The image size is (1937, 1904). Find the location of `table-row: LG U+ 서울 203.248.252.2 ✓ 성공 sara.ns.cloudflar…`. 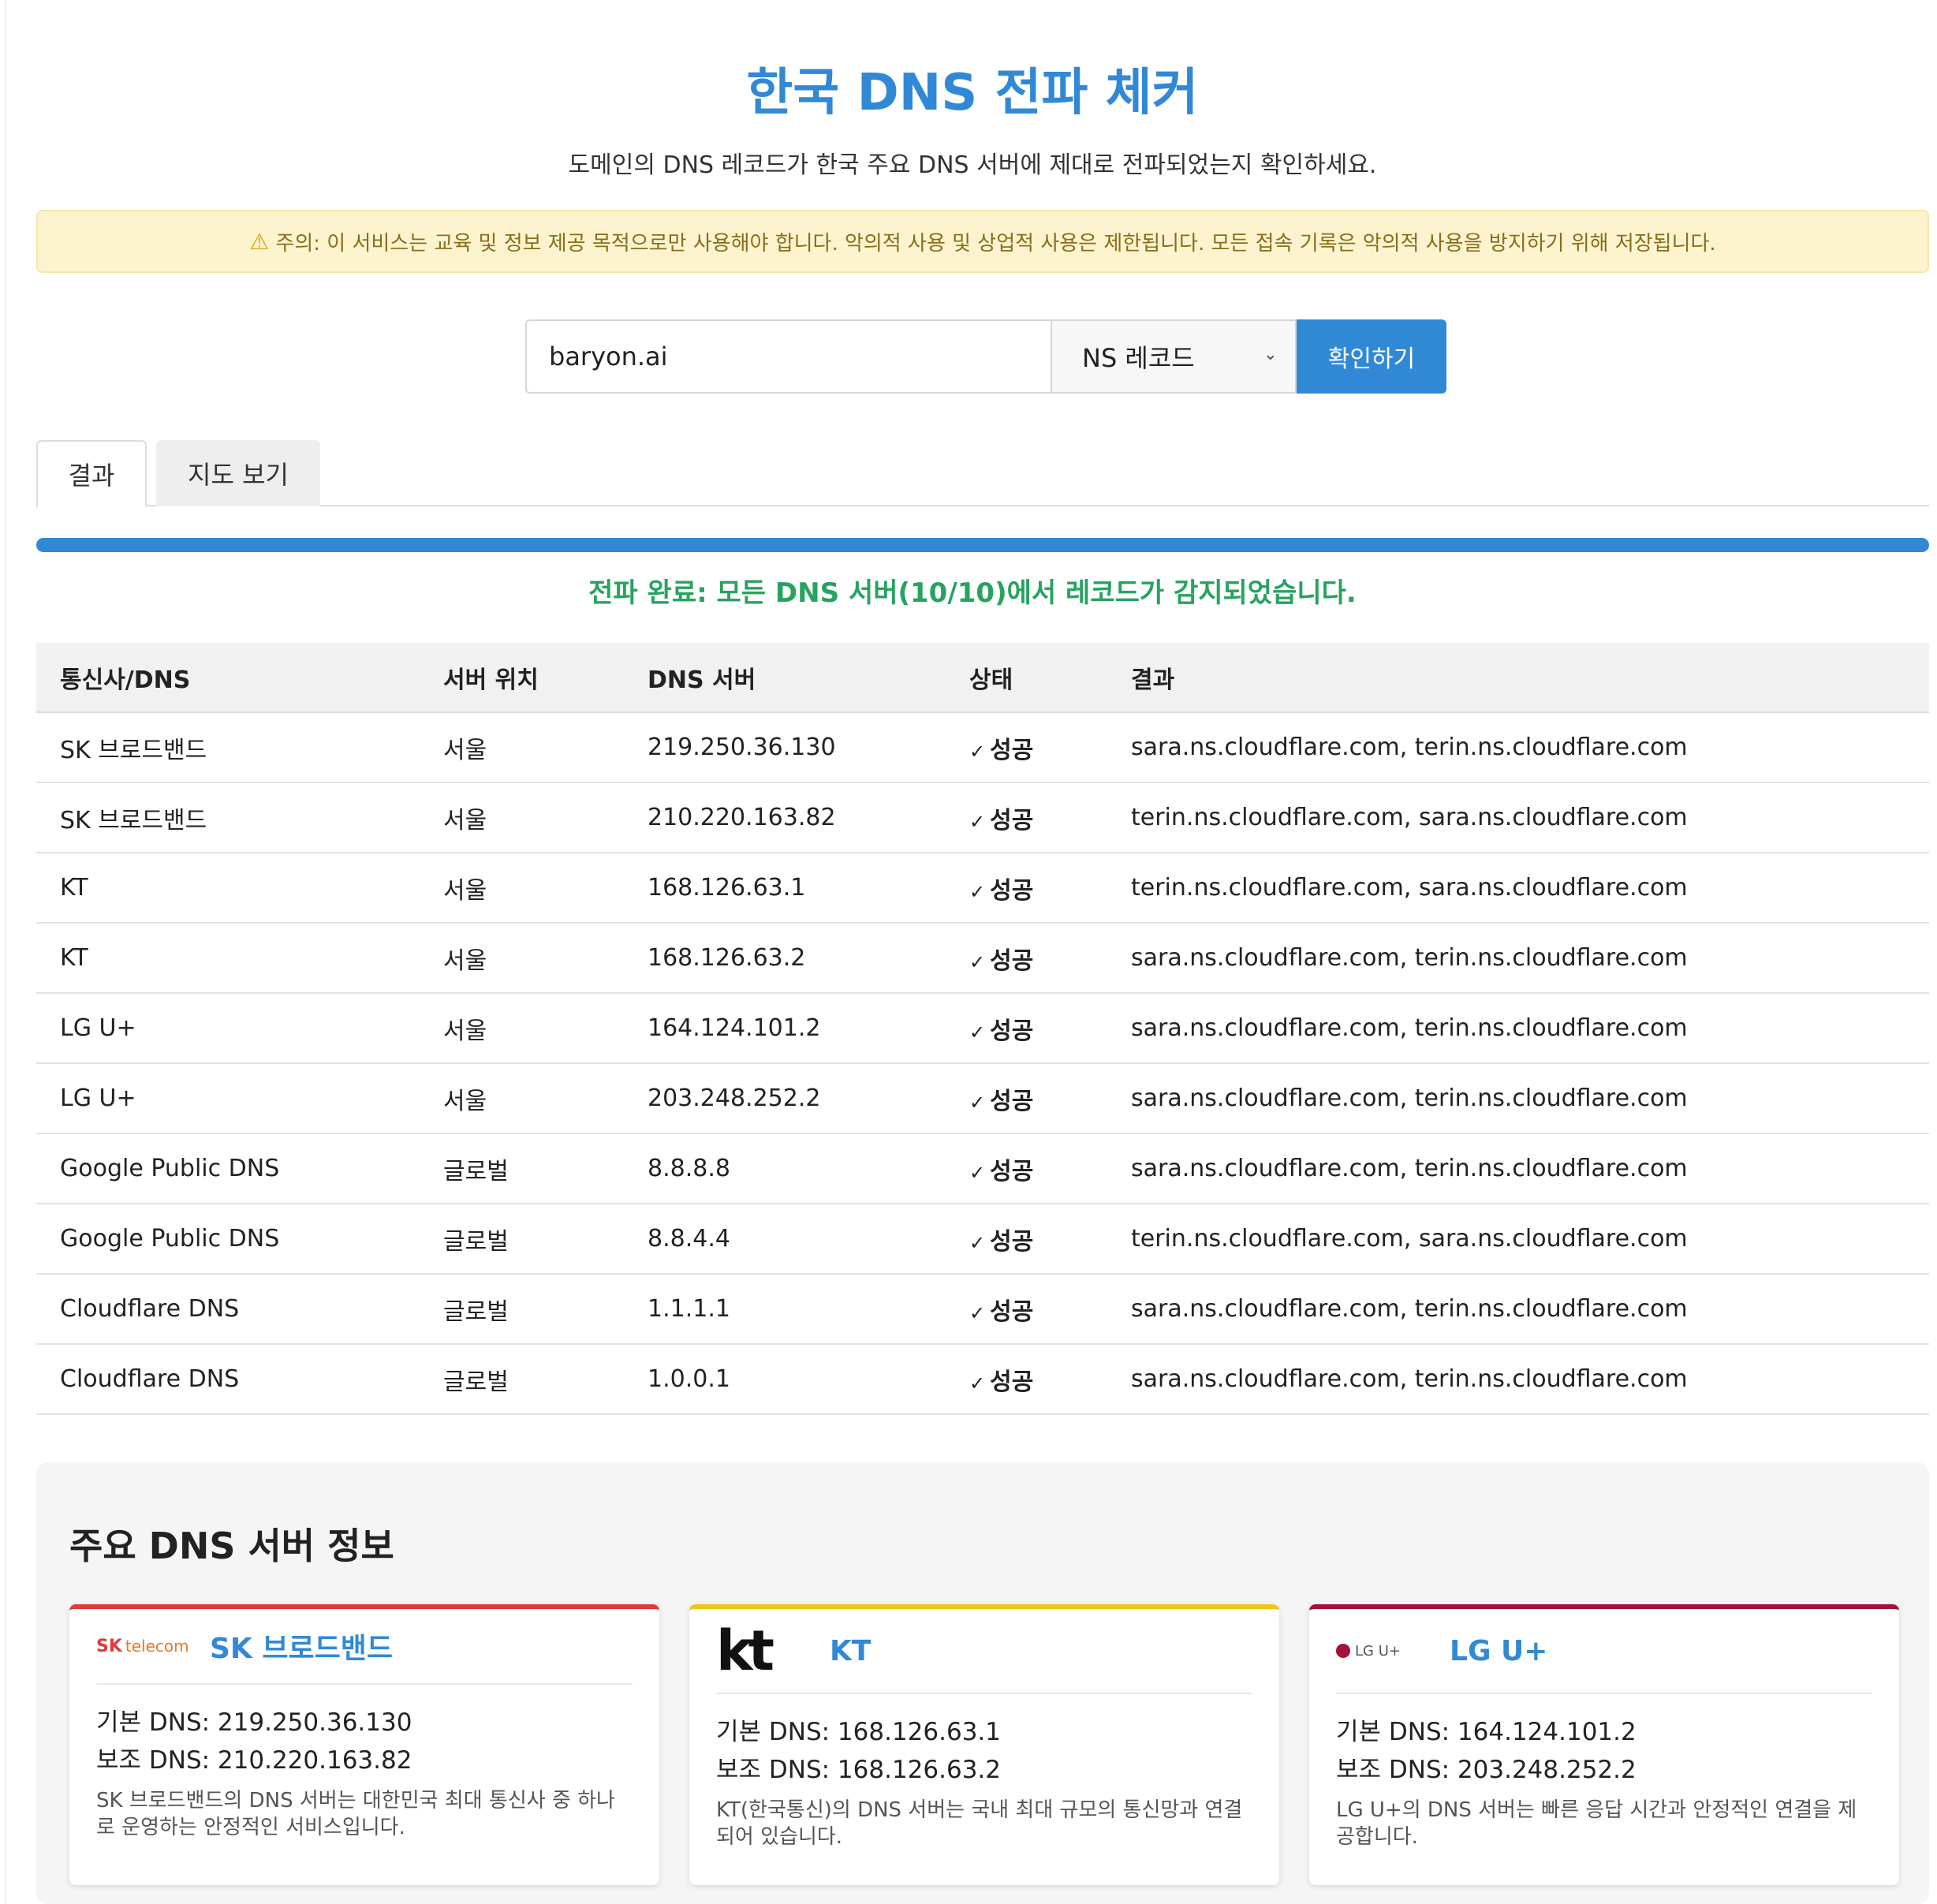

table-row: LG U+ 서울 203.248.252.2 ✓ 성공 sara.ns.cloudflar… is located at coordinates (982, 1098).